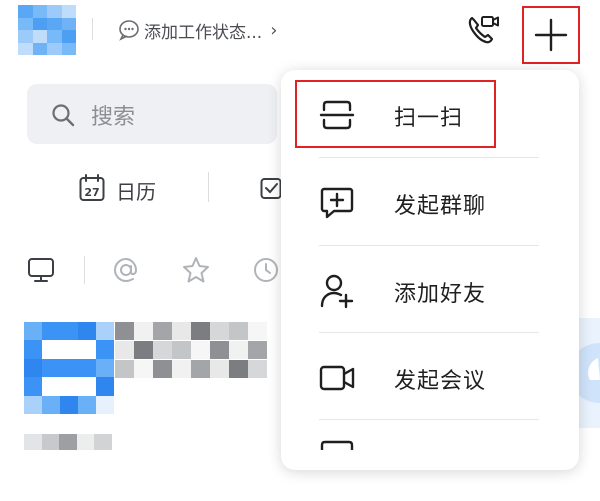 The image size is (600, 501). I want to click on plus-button, so click(551, 35).